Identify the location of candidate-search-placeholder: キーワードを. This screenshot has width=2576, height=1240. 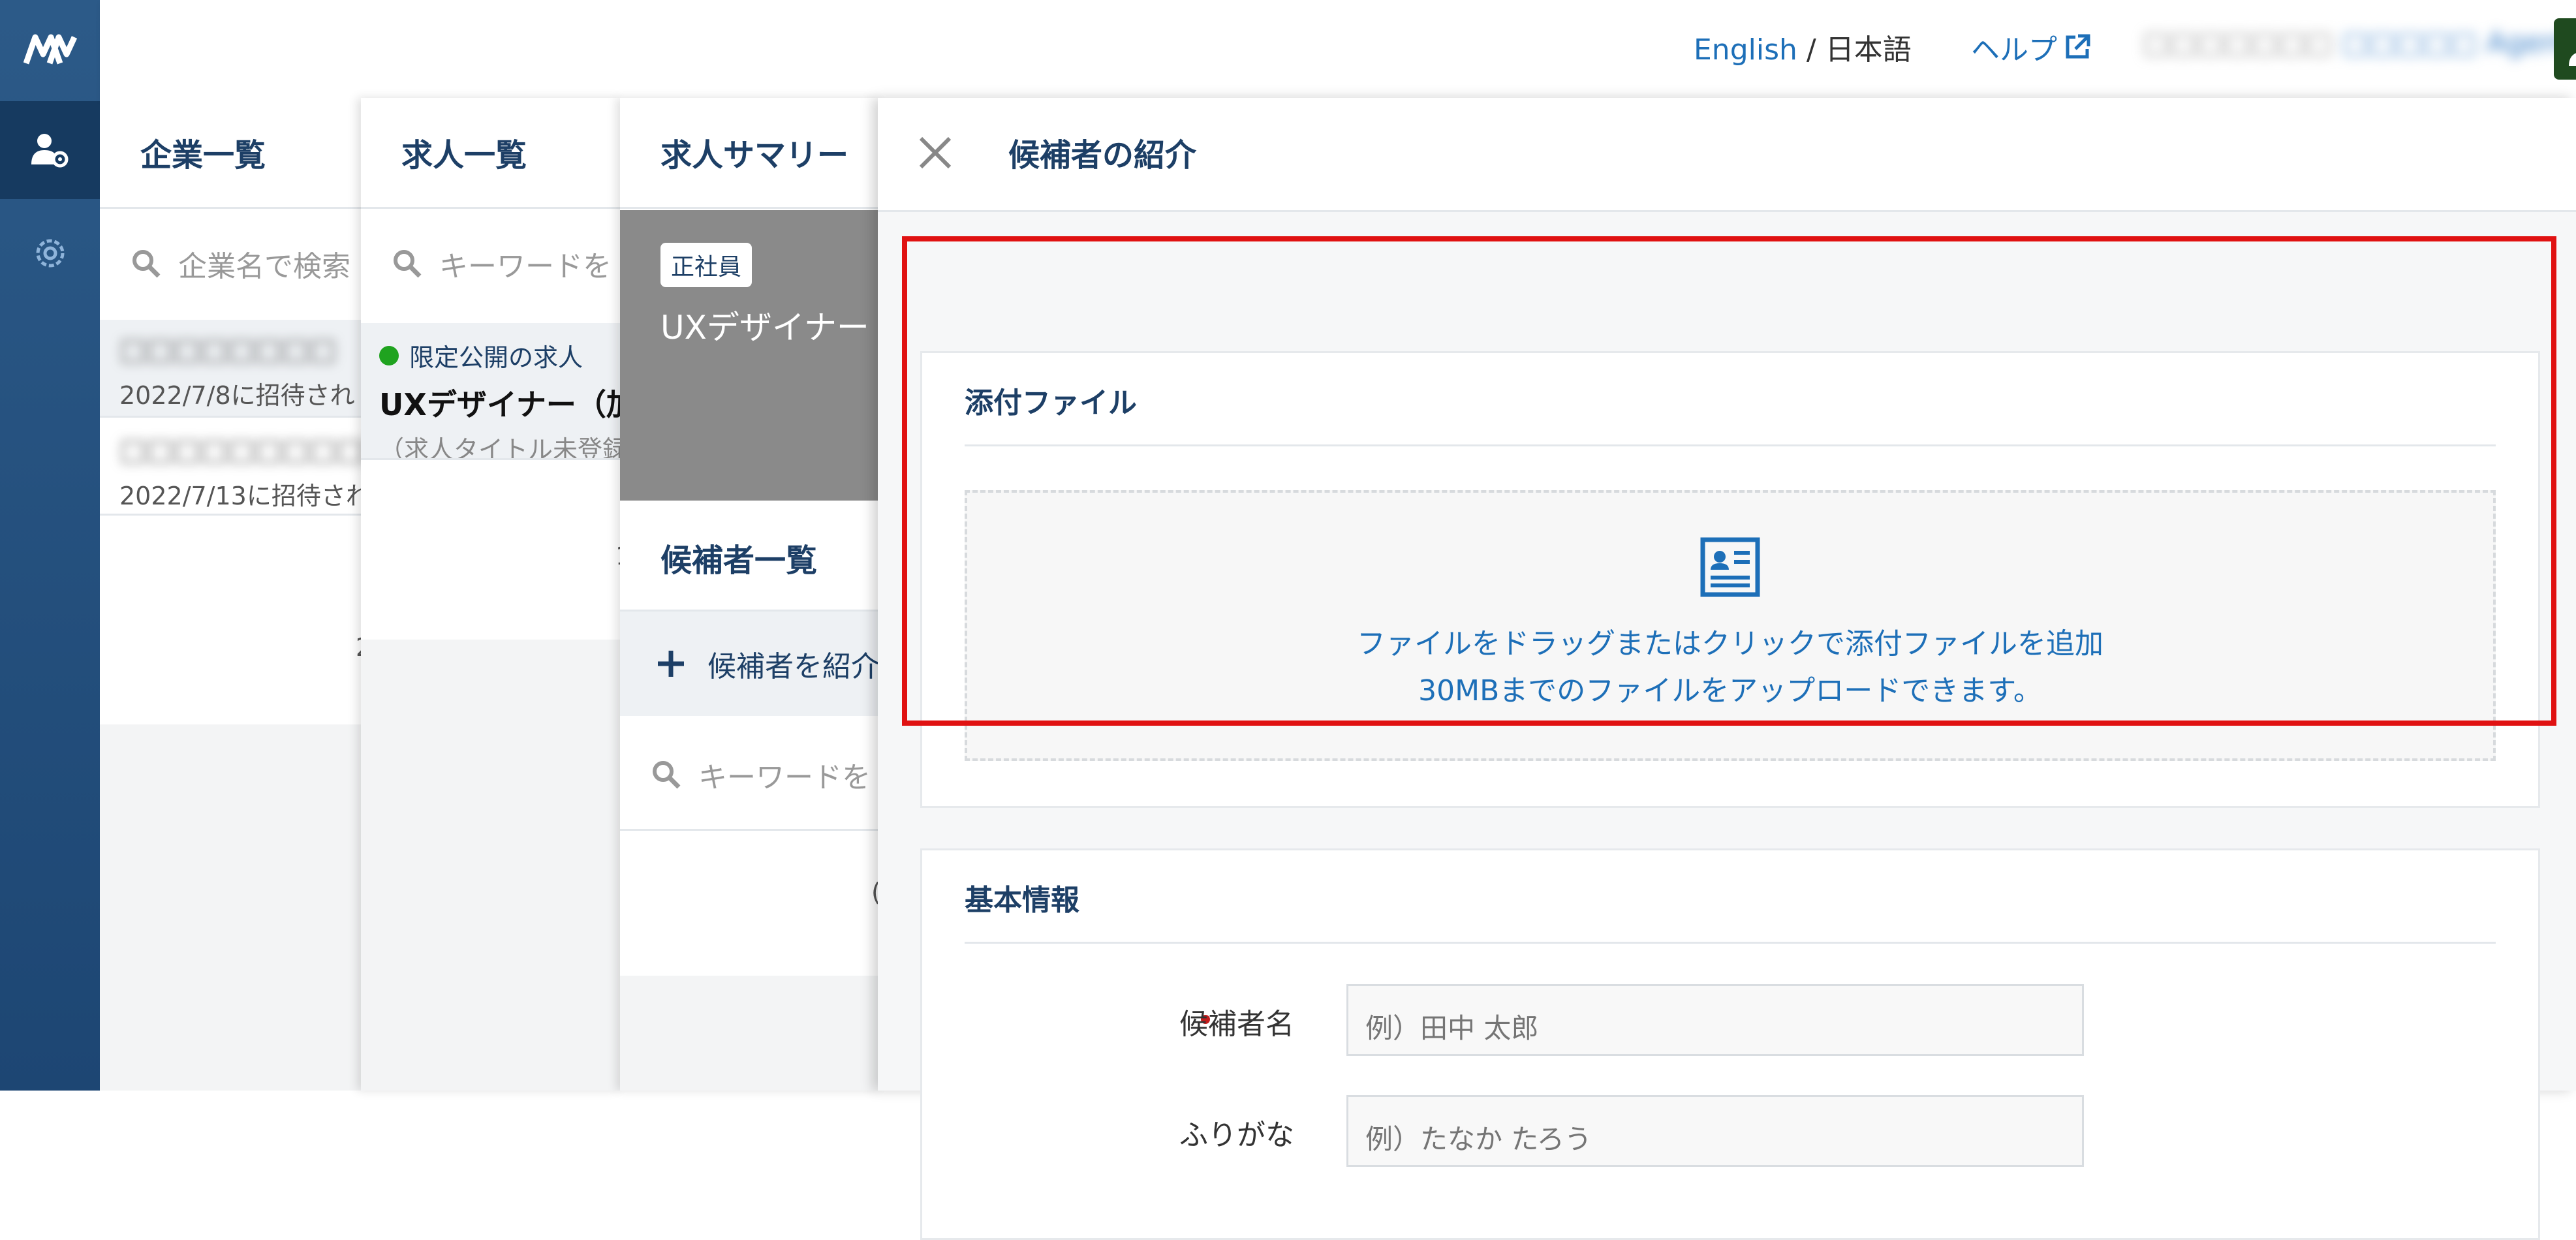
(784, 777).